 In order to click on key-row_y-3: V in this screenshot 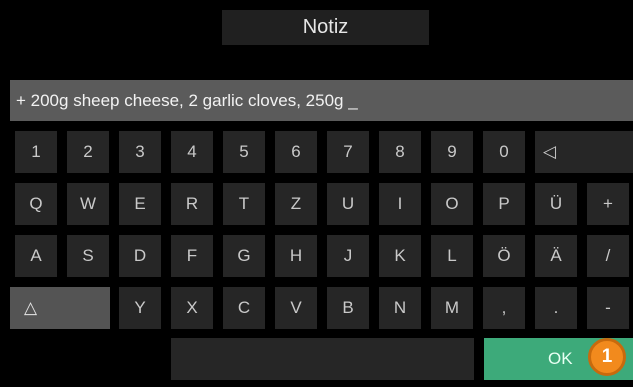, I will do `click(296, 308)`.